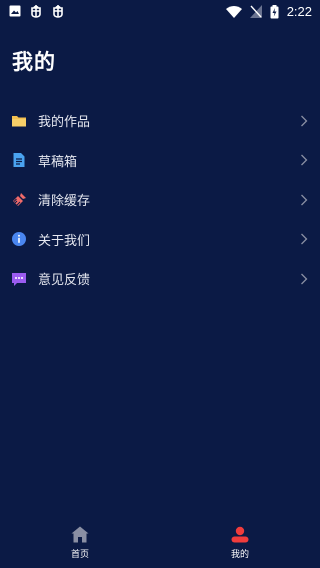 Image resolution: width=320 pixels, height=568 pixels. What do you see at coordinates (79, 555) in the screenshot?
I see `tab-label: 首页` at bounding box center [79, 555].